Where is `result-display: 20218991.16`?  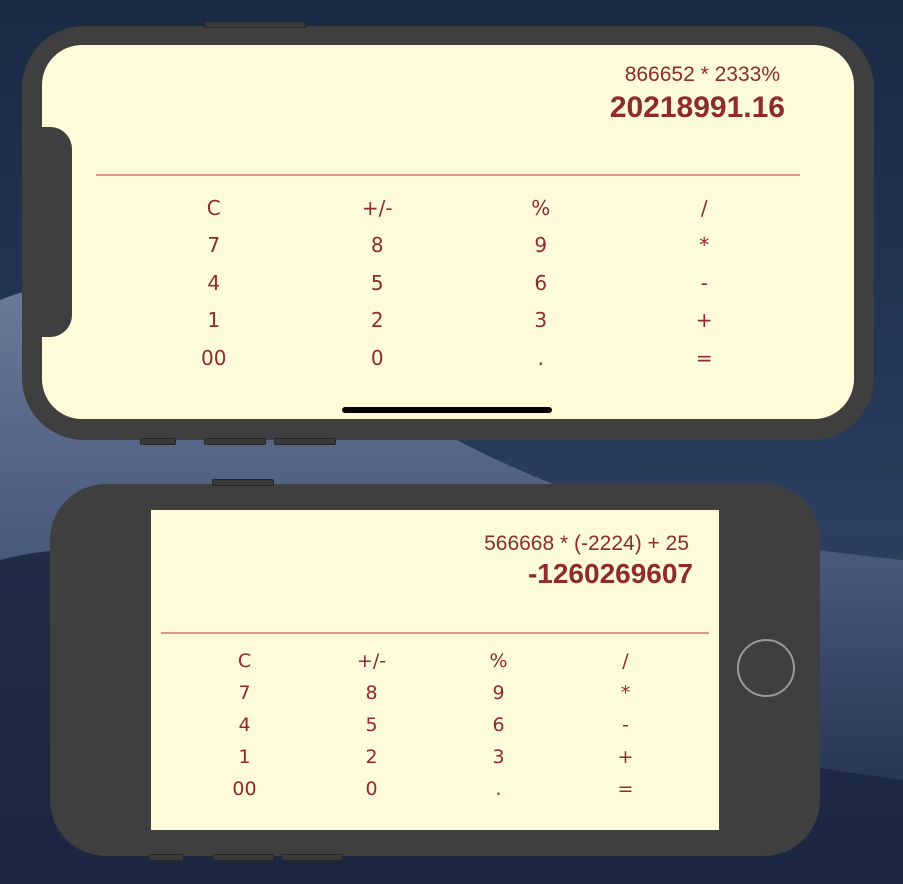
result-display: 20218991.16 is located at coordinates (697, 107).